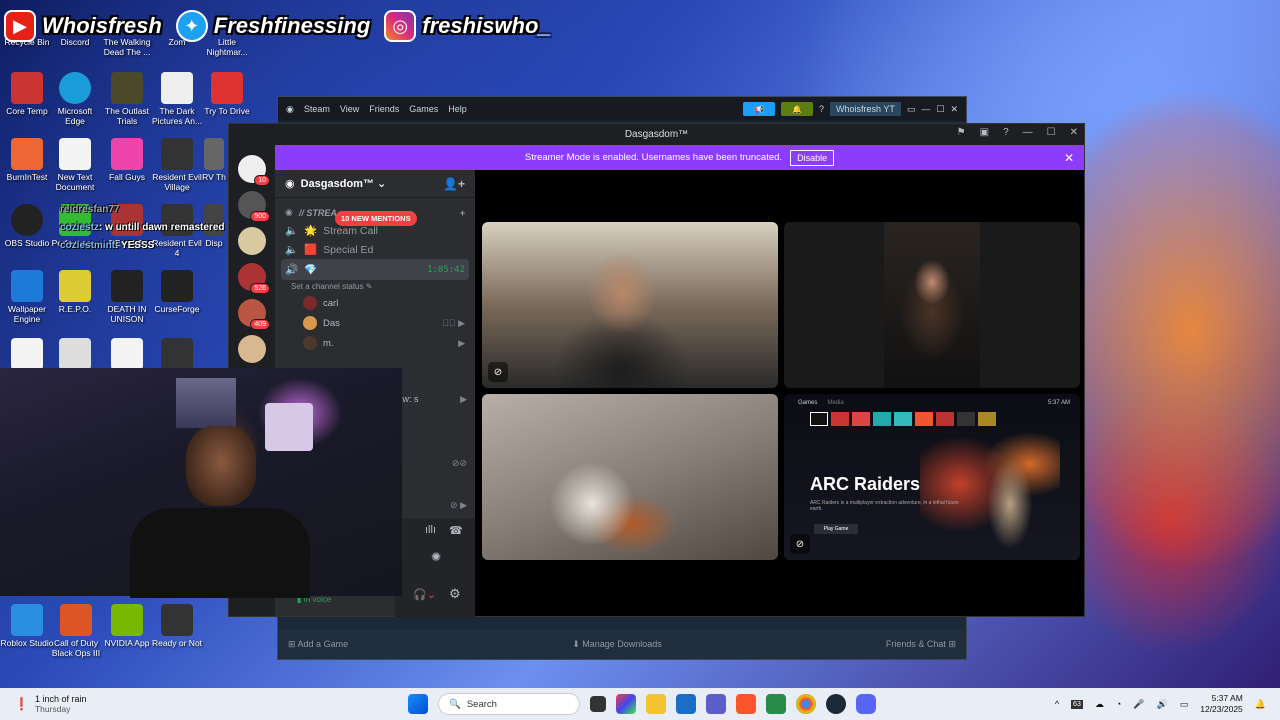 The image size is (1280, 720). I want to click on weather-widget: ❗ 1 inch of rain Thursday, so click(43, 704).